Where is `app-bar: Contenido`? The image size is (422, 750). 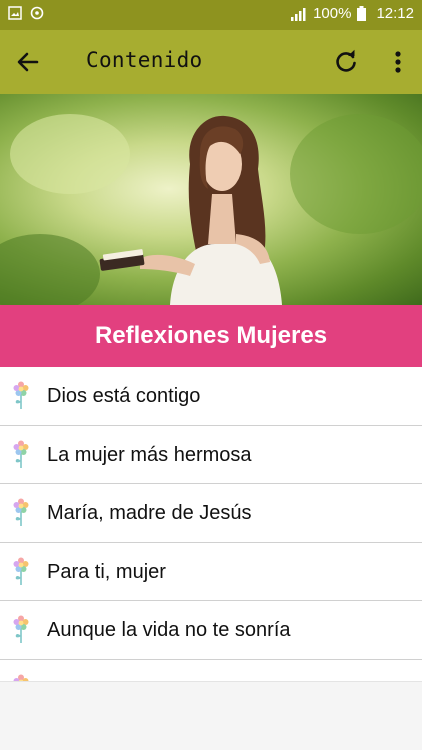 app-bar: Contenido is located at coordinates (211, 62).